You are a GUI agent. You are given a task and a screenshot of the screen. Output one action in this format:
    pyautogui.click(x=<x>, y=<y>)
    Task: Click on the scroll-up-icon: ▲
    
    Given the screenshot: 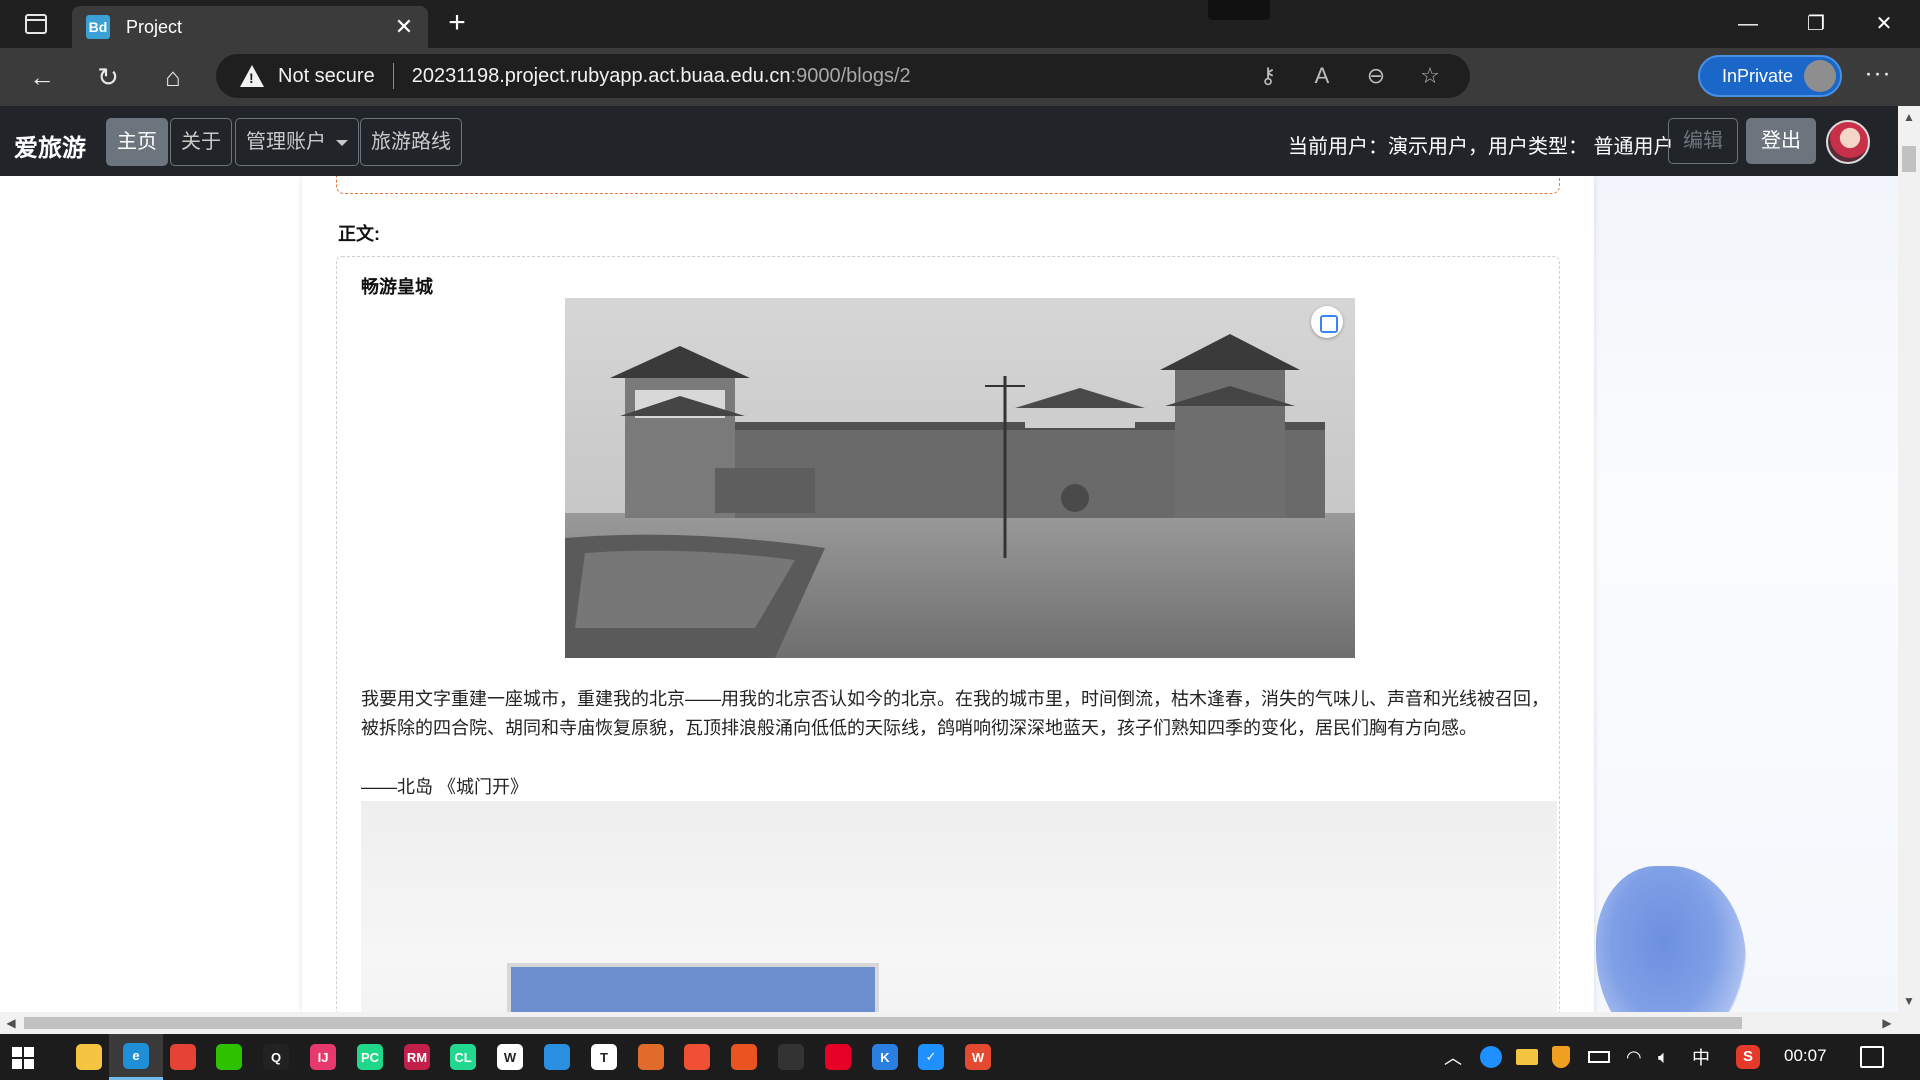 What is the action you would take?
    pyautogui.click(x=1909, y=117)
    